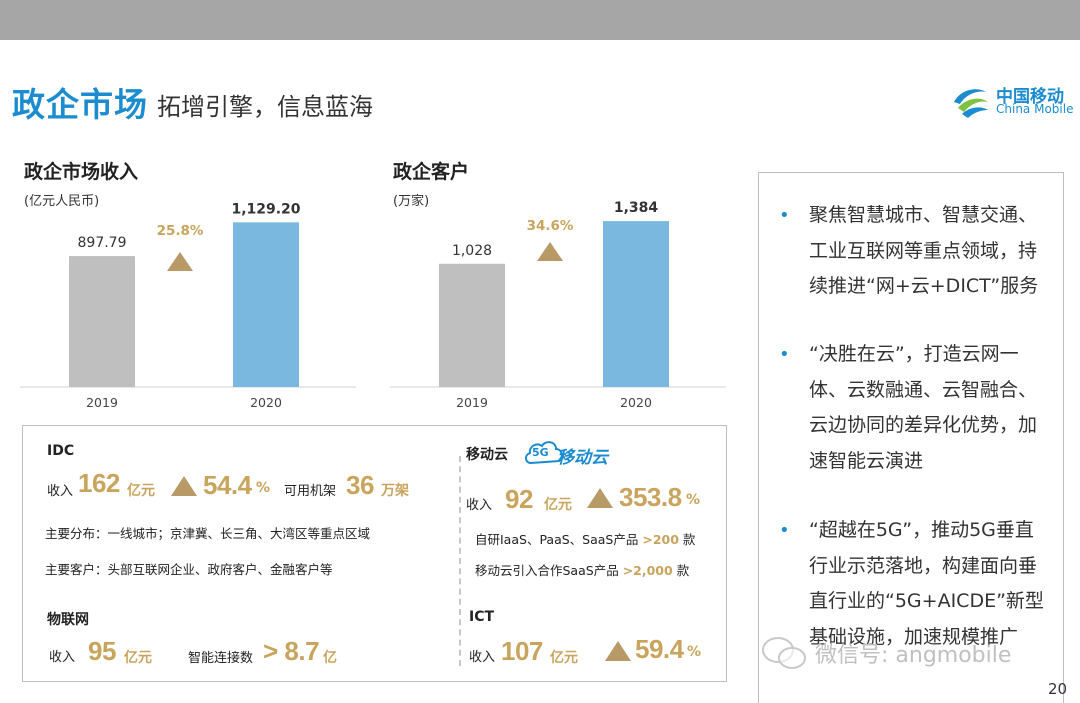  What do you see at coordinates (924, 250) in the screenshot?
I see `side-bullet-text: 聚焦智慧城市、智慧交通、工业互联网等重点领域，持续推进“网+云+DICT”服务` at bounding box center [924, 250].